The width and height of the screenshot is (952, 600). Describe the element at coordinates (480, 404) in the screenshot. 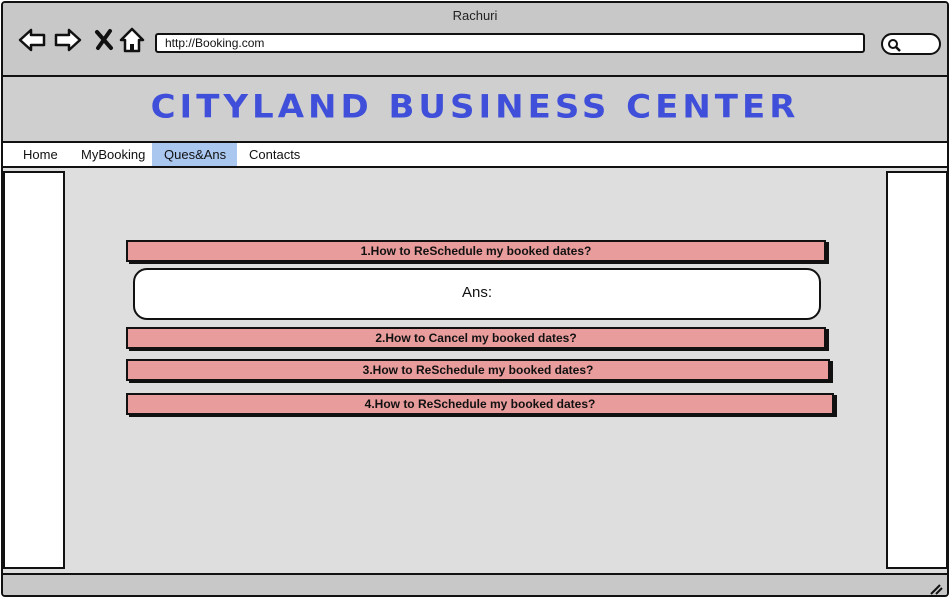

I see `faq-question-4: 4.How to ReSchedule my booked dates?` at that location.